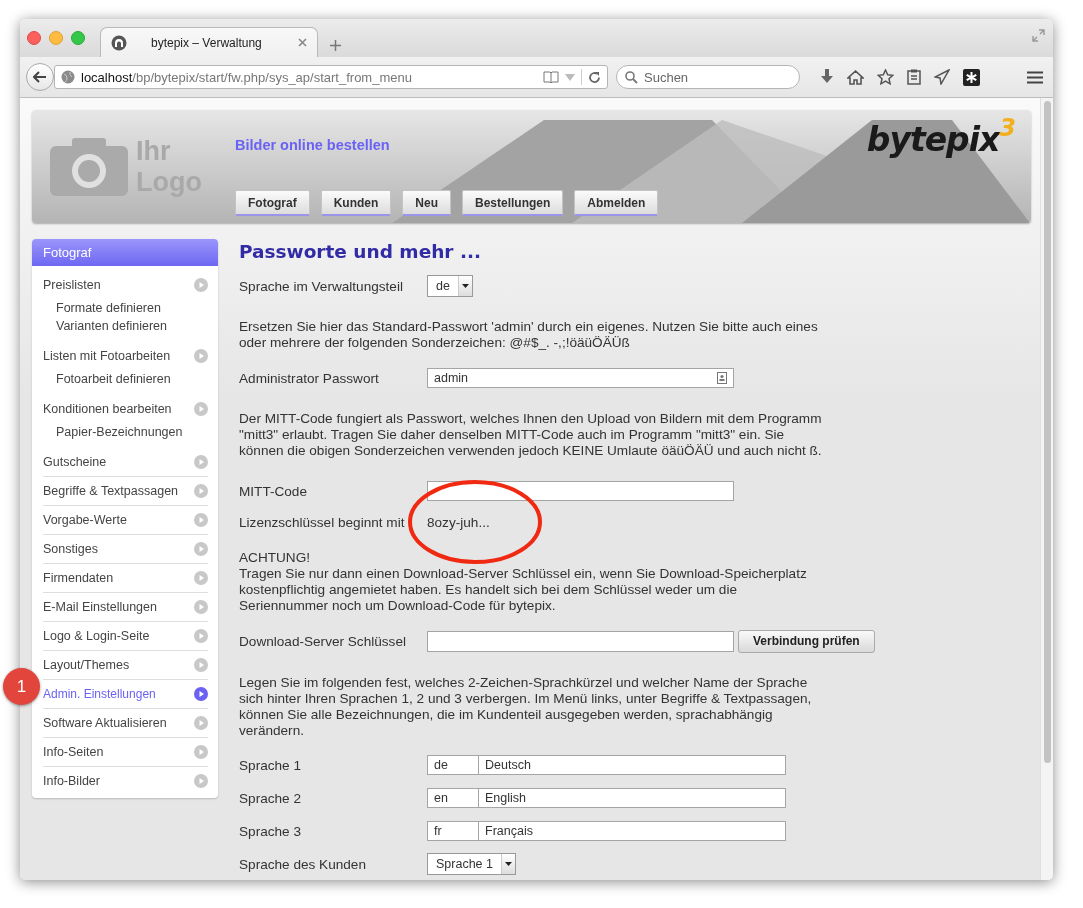  Describe the element at coordinates (108, 326) in the screenshot. I see `sidebar-subitem: Varianten definieren` at that location.